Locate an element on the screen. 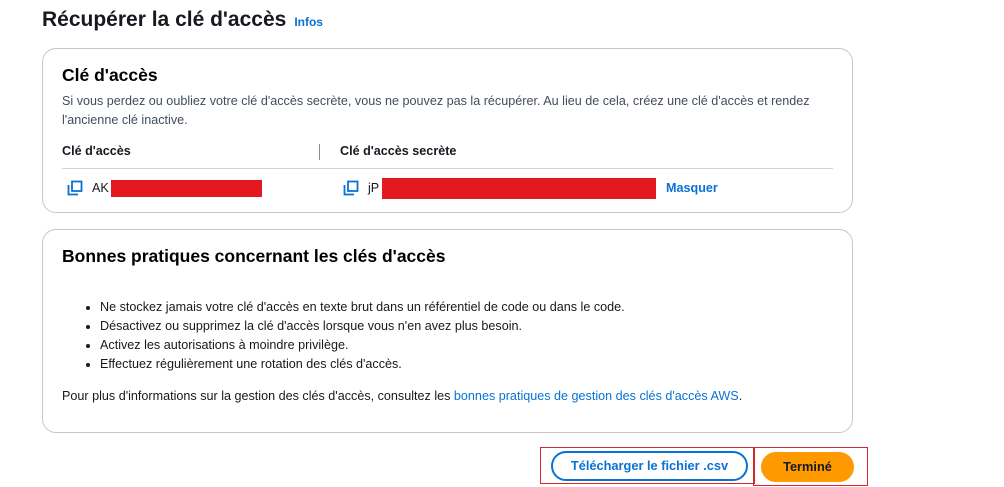 This screenshot has width=1004, height=487. secret-key-value: jP is located at coordinates (374, 188).